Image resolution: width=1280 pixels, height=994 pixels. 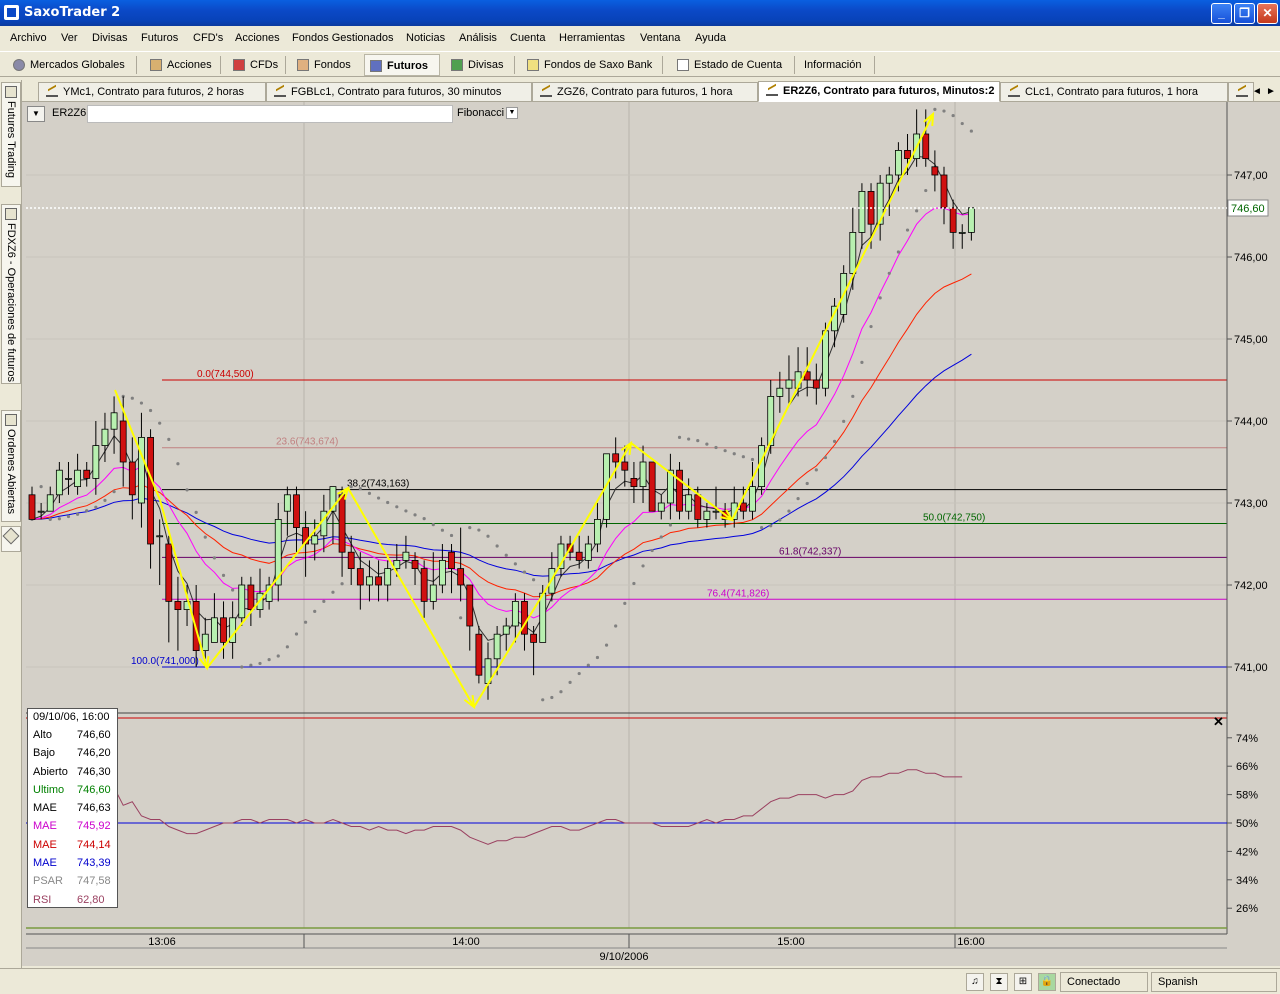 What do you see at coordinates (72, 772) in the screenshot?
I see `info-row: Abierto 746,30` at bounding box center [72, 772].